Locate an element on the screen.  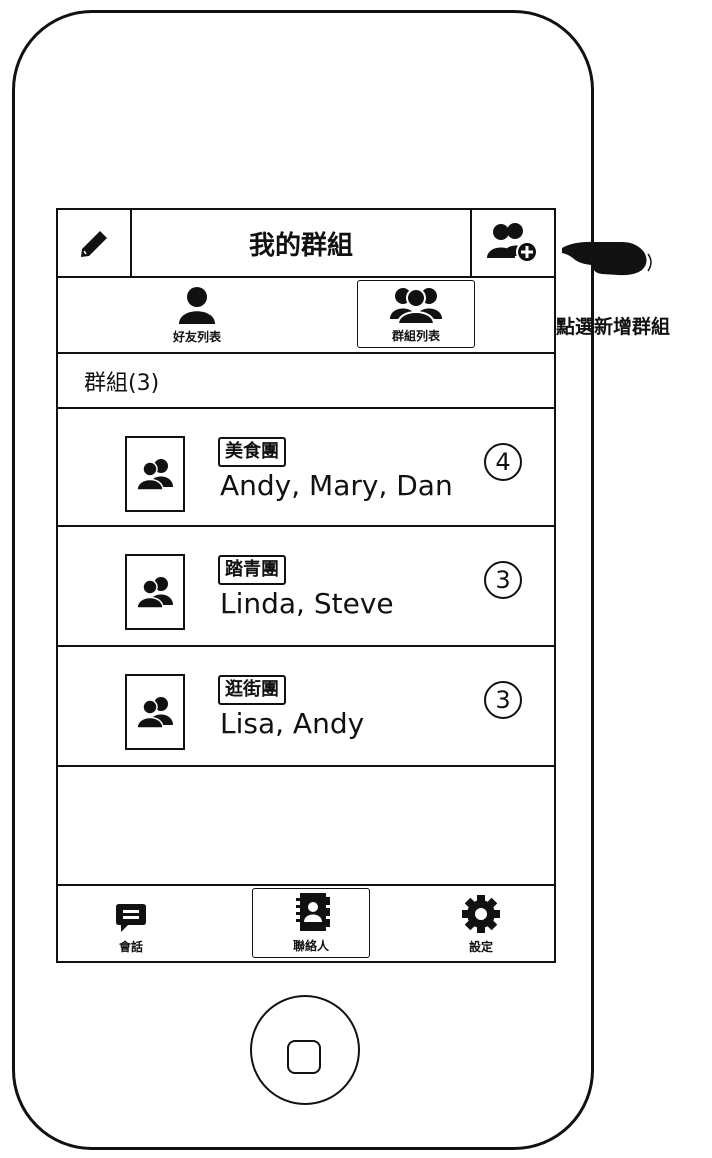
bottom-tab-bar: 會話 聯絡人 設定 is located at coordinates (306, 922).